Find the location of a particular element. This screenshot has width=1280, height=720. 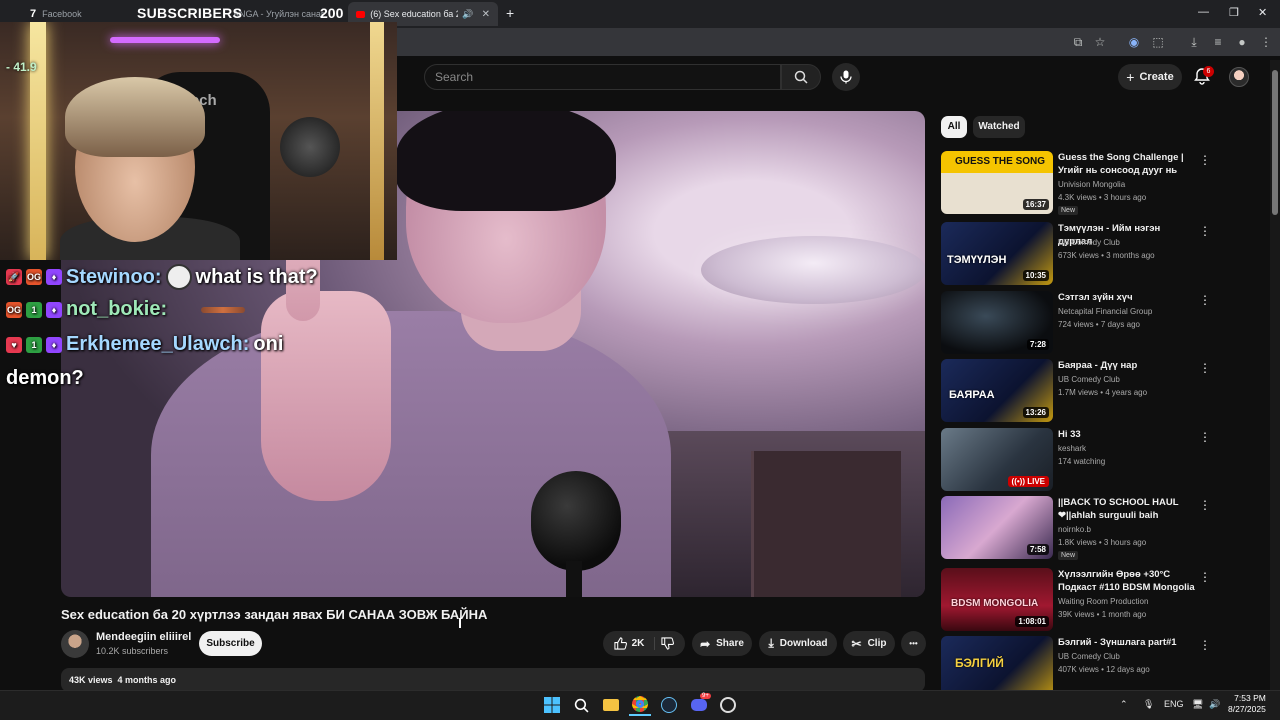

share-icon: ➦ is located at coordinates (705, 643).